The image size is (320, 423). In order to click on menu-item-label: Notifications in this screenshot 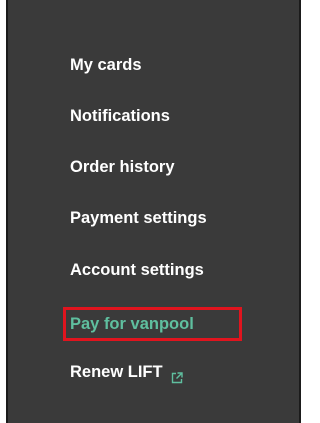, I will do `click(120, 116)`.